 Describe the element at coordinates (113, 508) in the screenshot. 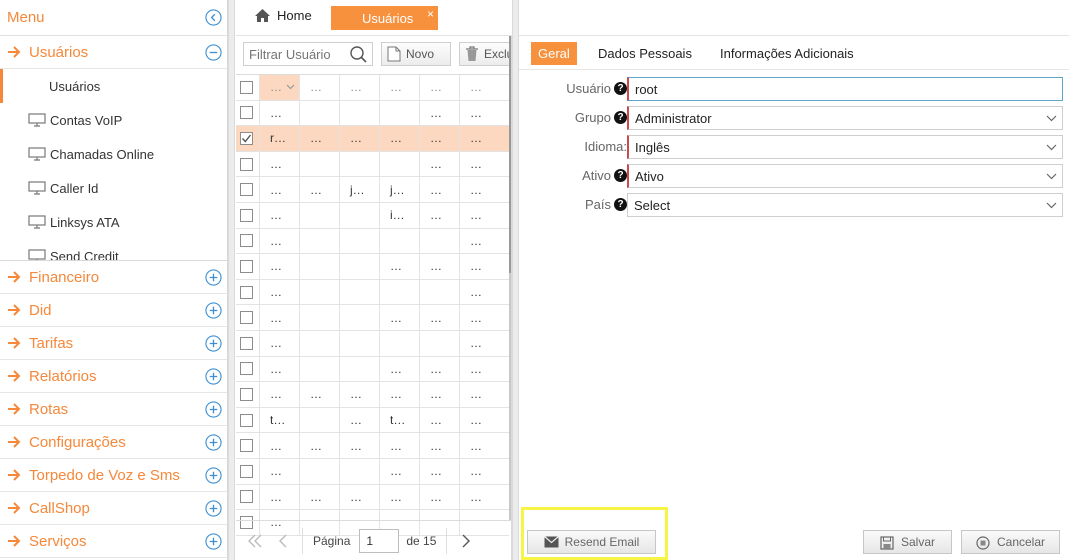

I see `sidebar-section-callshop: CallShop` at that location.